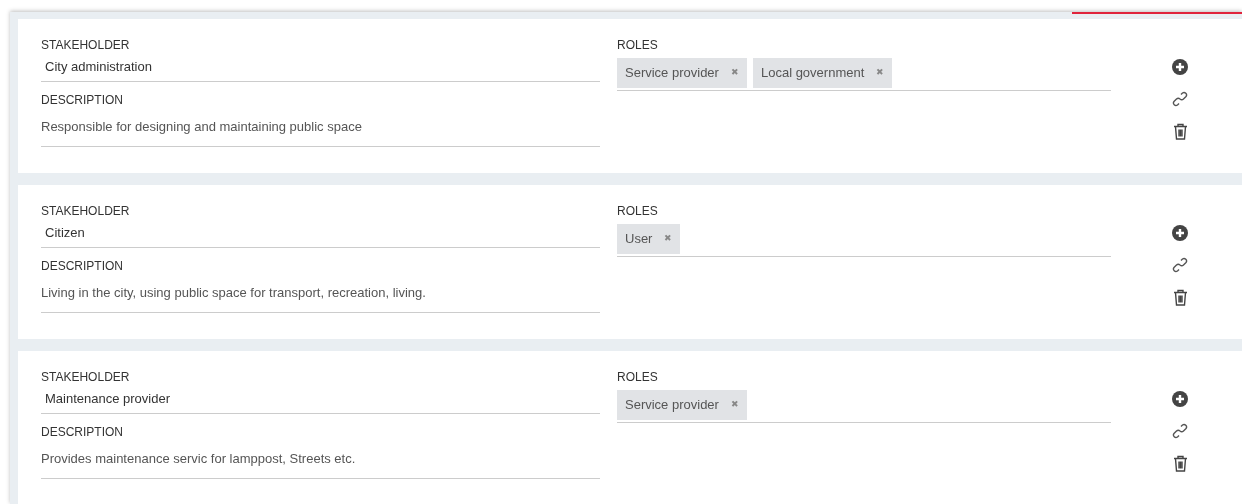 The width and height of the screenshot is (1242, 504). What do you see at coordinates (864, 240) in the screenshot?
I see `roles-field: User ✖` at bounding box center [864, 240].